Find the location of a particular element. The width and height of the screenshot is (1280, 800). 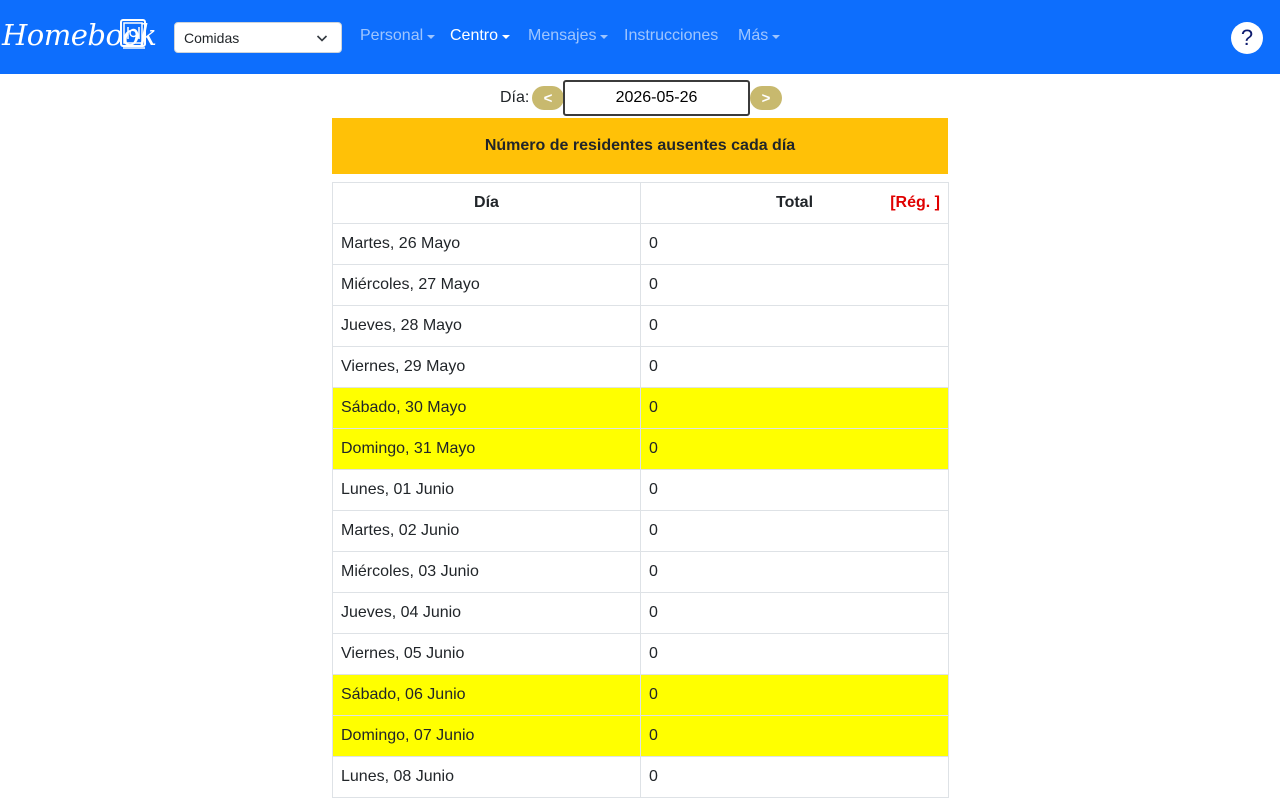

nav-mensajes-label: Mensajes is located at coordinates (562, 35).